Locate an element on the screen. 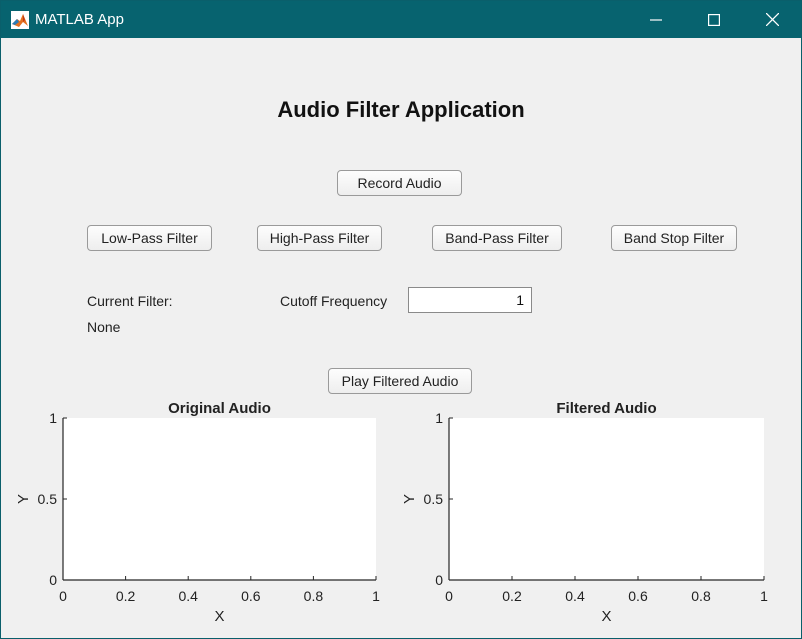 This screenshot has width=802, height=639. minimize-button is located at coordinates (656, 19).